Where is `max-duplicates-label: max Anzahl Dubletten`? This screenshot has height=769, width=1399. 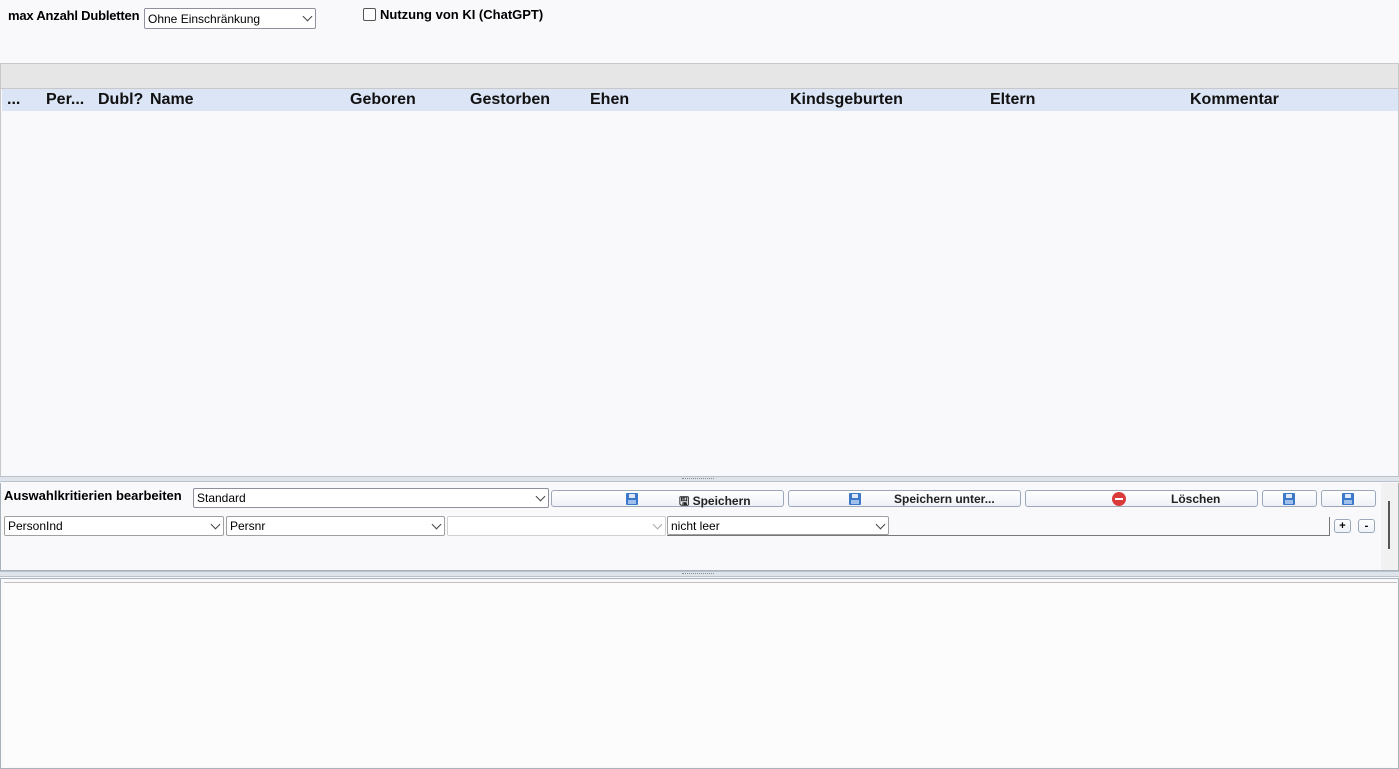
max-duplicates-label: max Anzahl Dubletten is located at coordinates (74, 15).